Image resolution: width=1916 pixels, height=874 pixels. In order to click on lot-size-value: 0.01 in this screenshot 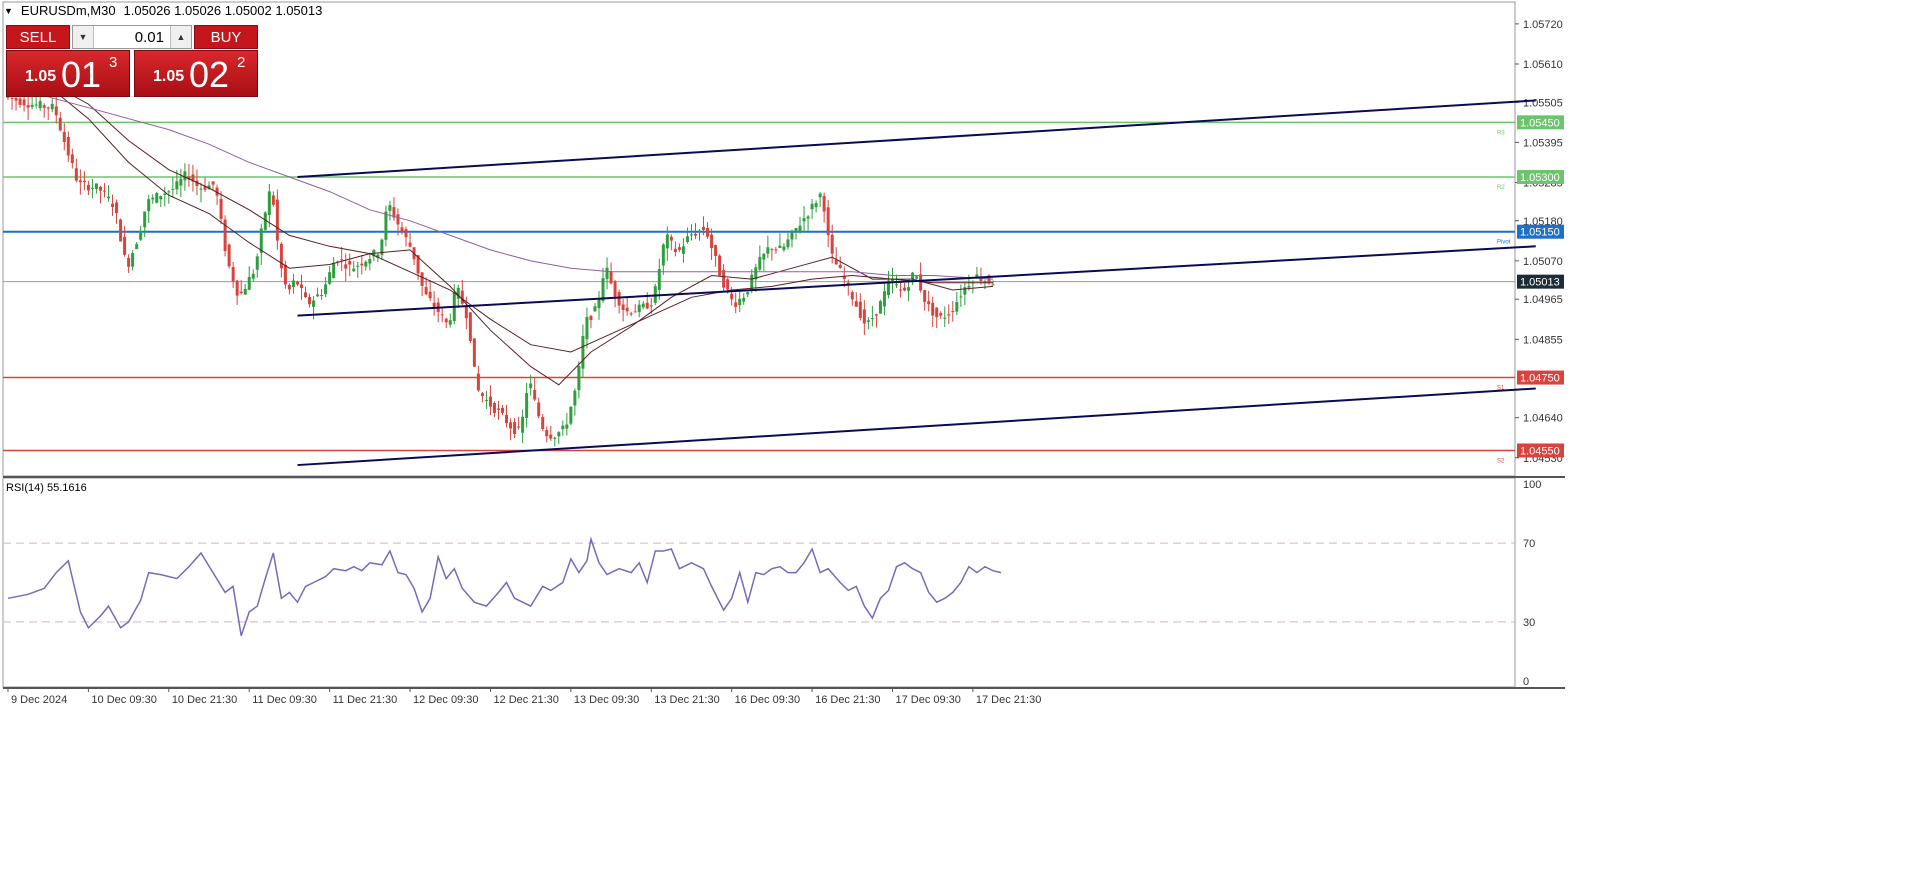, I will do `click(132, 37)`.